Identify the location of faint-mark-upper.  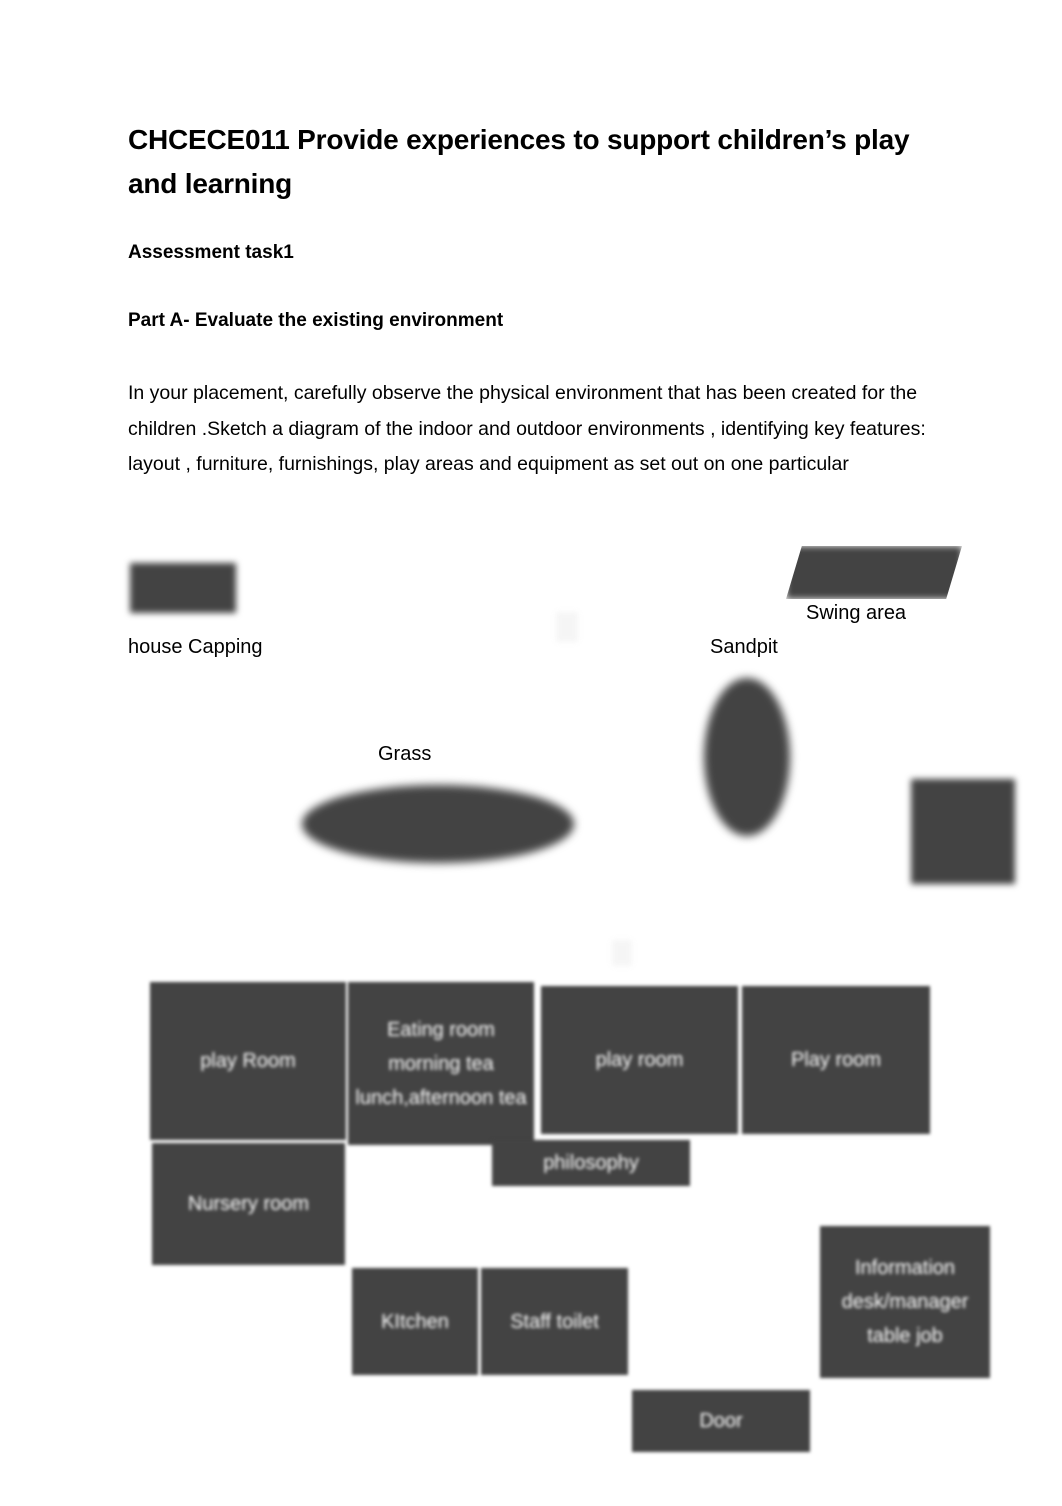
(567, 627).